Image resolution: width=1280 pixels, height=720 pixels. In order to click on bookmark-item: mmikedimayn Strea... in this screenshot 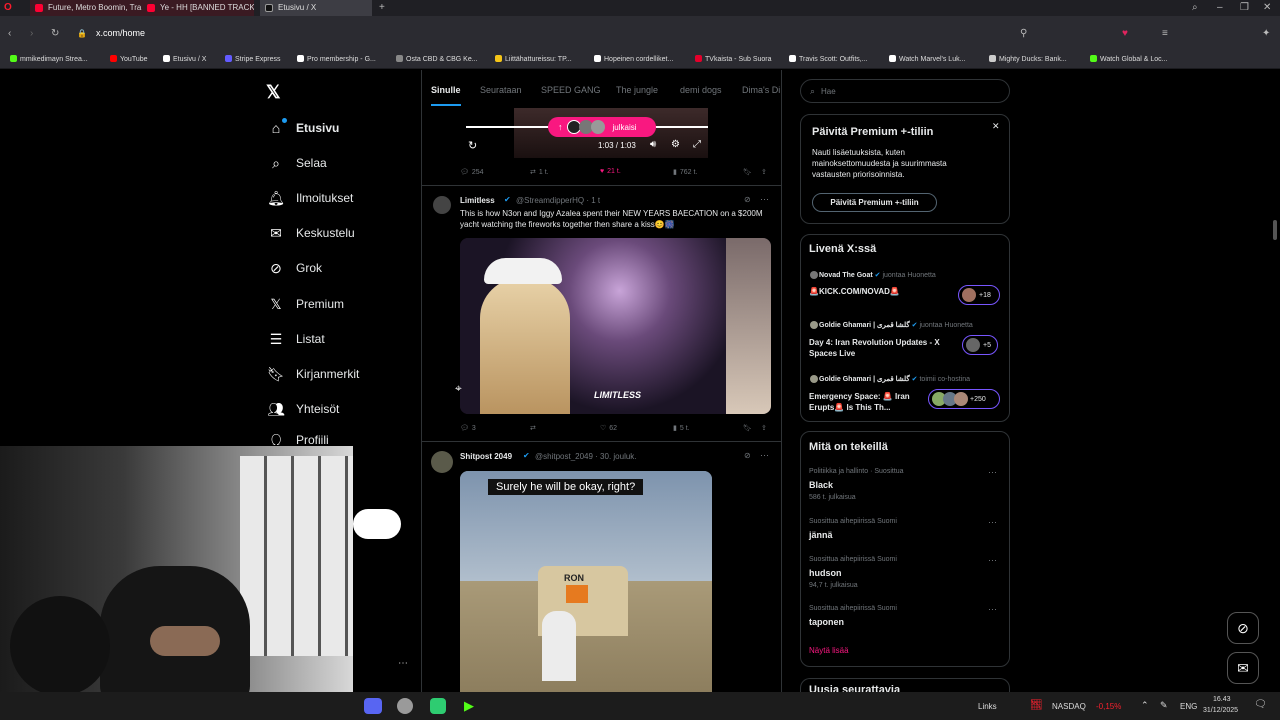, I will do `click(49, 59)`.